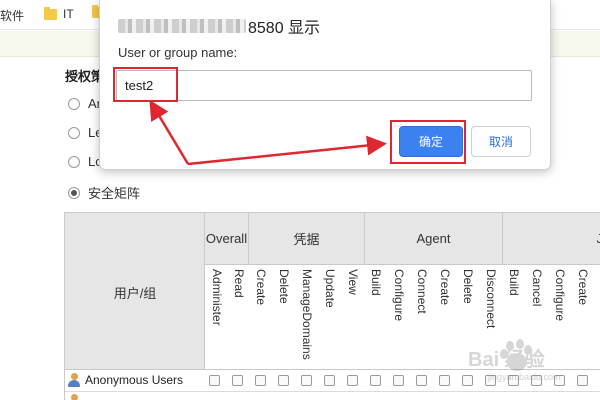 The height and width of the screenshot is (400, 600). Describe the element at coordinates (169, 132) in the screenshot. I see `arrow-to-input` at that location.